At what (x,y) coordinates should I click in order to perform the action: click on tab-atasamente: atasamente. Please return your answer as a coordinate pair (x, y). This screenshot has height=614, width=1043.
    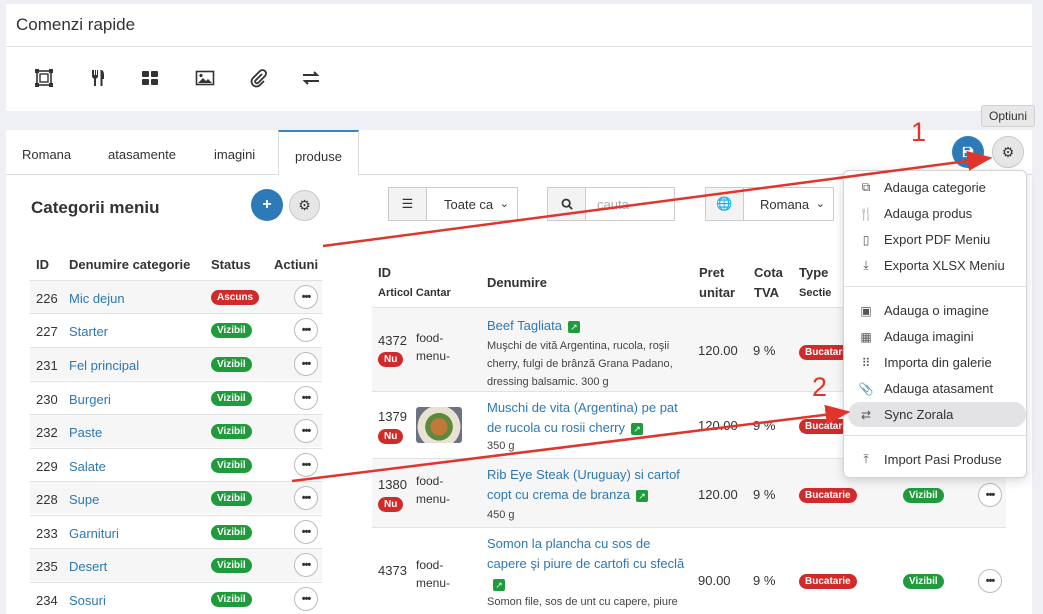
    Looking at the image, I should click on (142, 154).